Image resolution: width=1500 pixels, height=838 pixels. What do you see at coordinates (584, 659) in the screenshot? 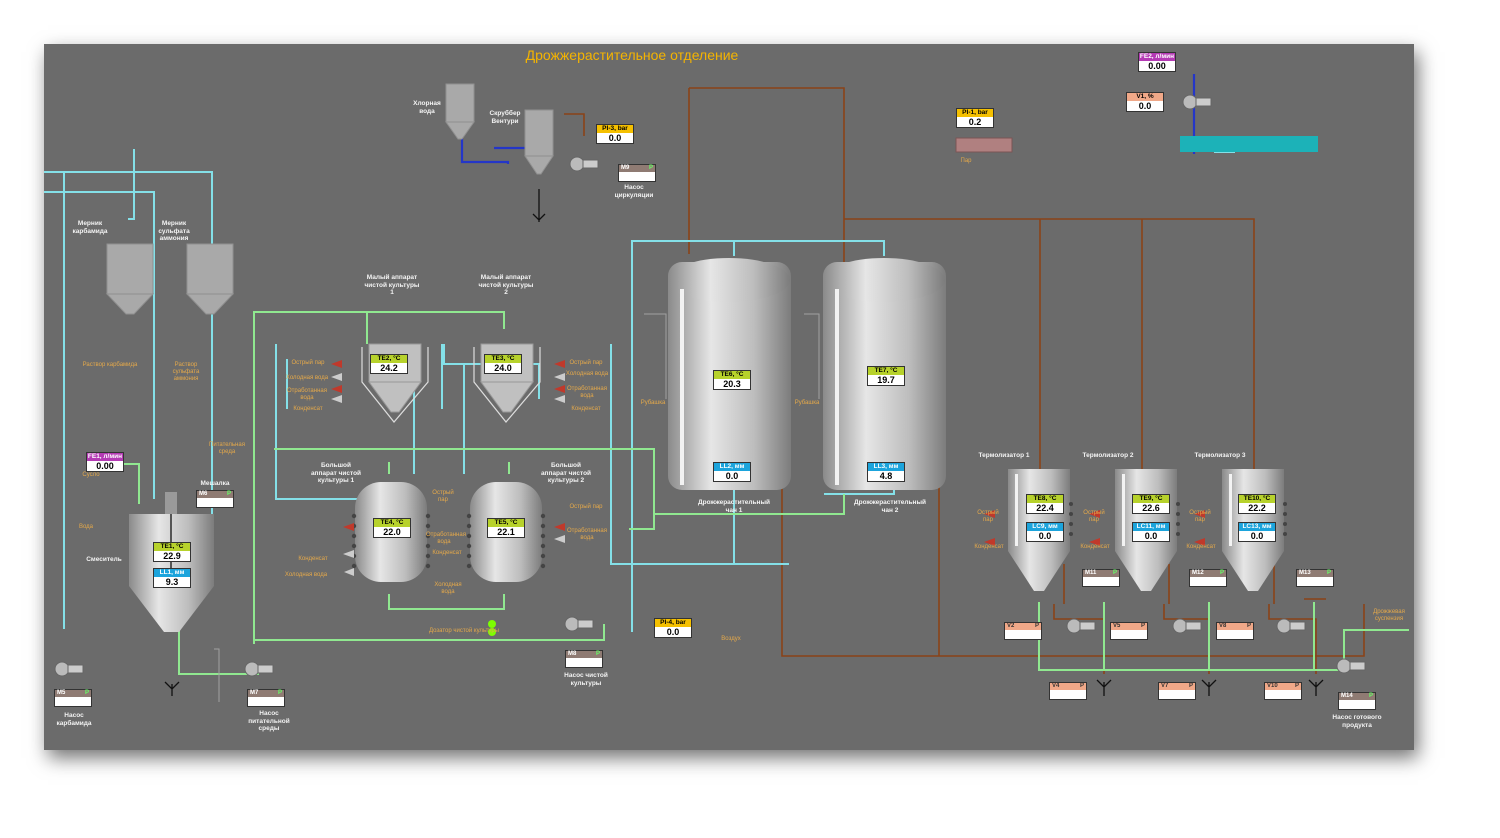
I see `motor-m8: M8 P` at bounding box center [584, 659].